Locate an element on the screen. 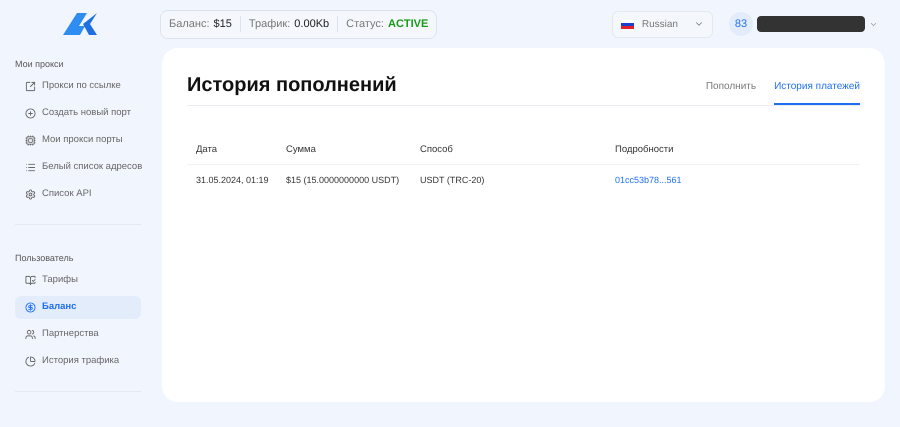 Image resolution: width=900 pixels, height=427 pixels. settings-icon is located at coordinates (30, 194).